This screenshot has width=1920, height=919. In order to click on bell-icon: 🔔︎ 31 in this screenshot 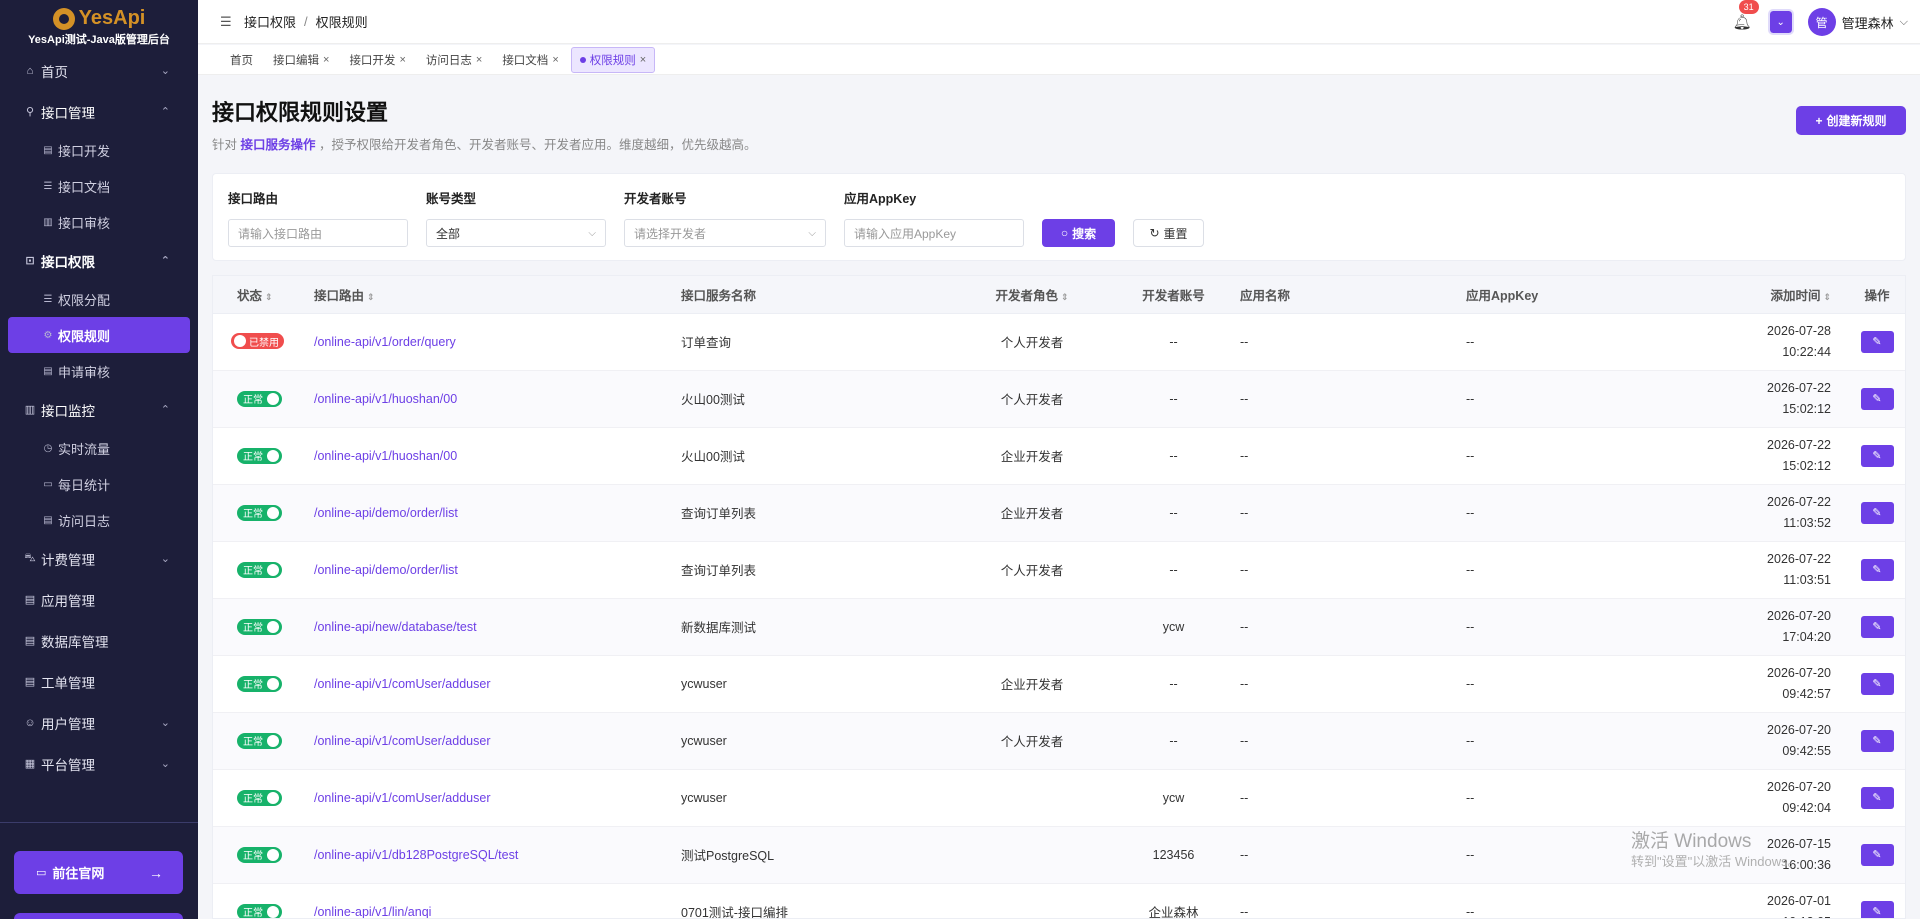, I will do `click(1746, 15)`.